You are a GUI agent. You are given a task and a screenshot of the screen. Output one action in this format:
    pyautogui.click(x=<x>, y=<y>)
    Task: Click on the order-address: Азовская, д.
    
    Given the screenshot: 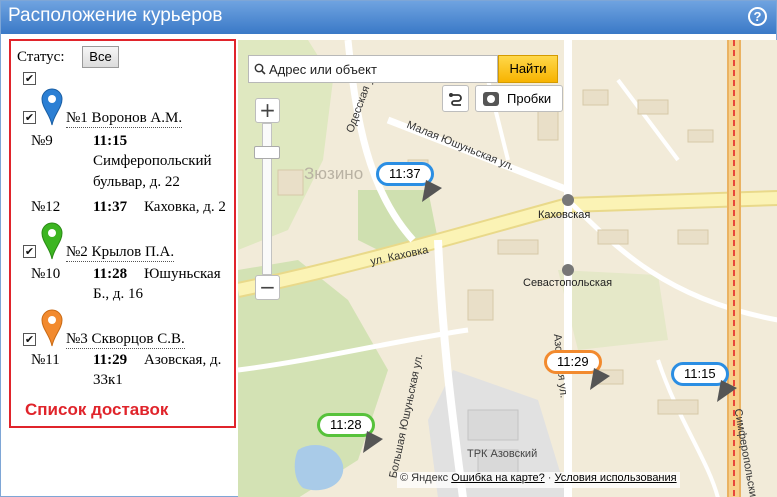 What is the action you would take?
    pyautogui.click(x=183, y=360)
    